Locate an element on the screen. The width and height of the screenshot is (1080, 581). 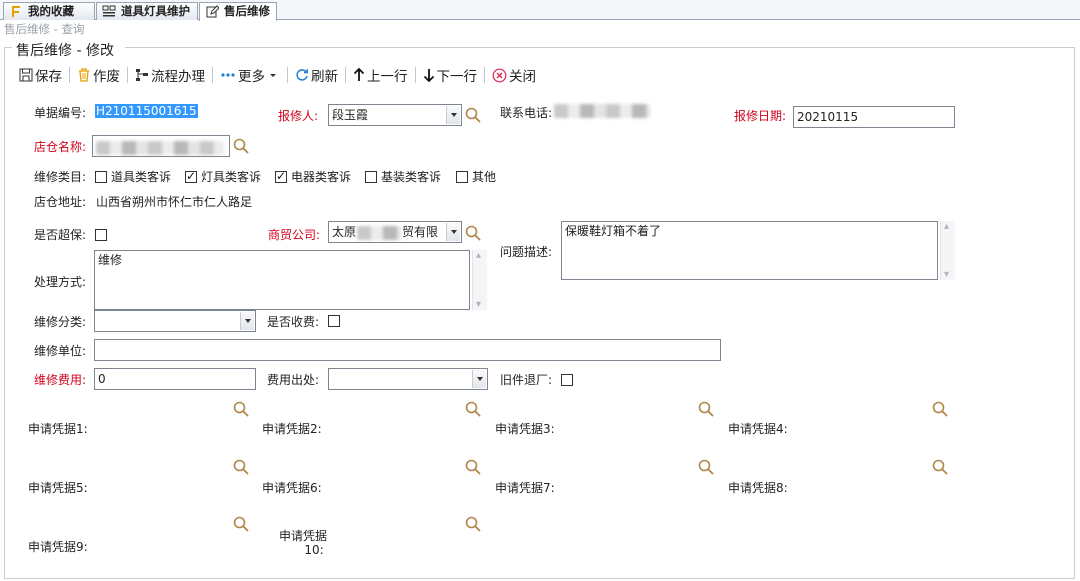
repair-fee-label: 维修费用: is located at coordinates (60, 380).